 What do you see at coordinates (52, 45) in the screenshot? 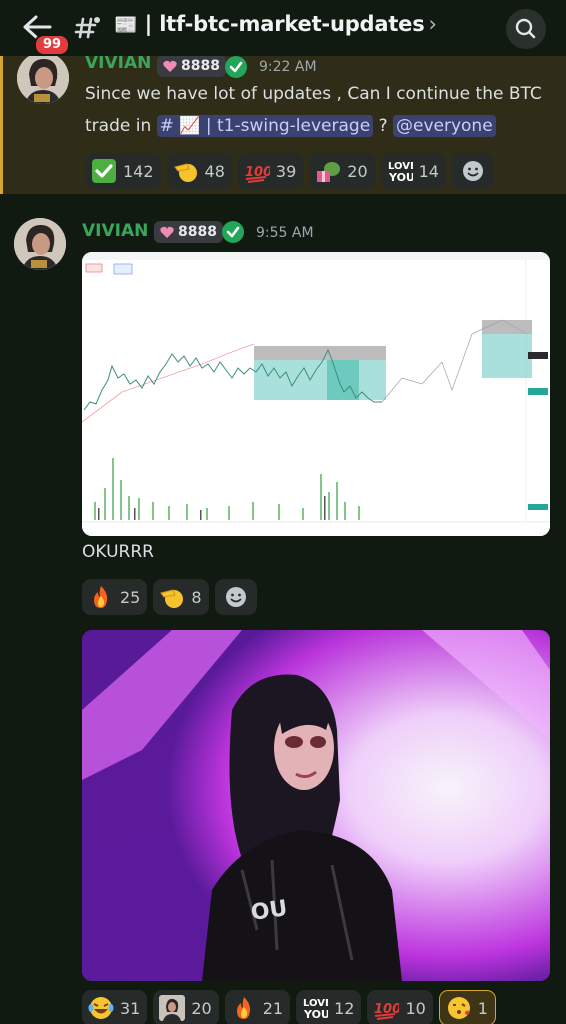
I see `unread-badge: 99` at bounding box center [52, 45].